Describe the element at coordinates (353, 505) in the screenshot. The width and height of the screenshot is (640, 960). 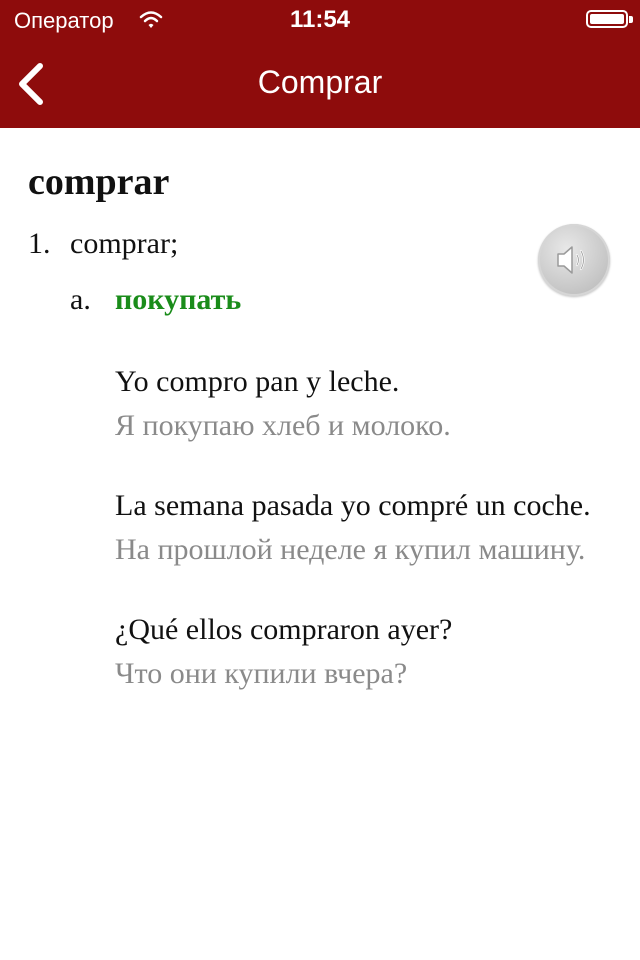
I see `example-source: La semana pasada yo compré un coche.` at that location.